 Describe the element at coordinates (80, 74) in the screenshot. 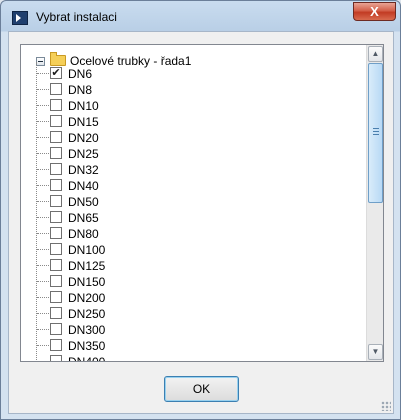

I see `tree-item-label: DN6` at that location.